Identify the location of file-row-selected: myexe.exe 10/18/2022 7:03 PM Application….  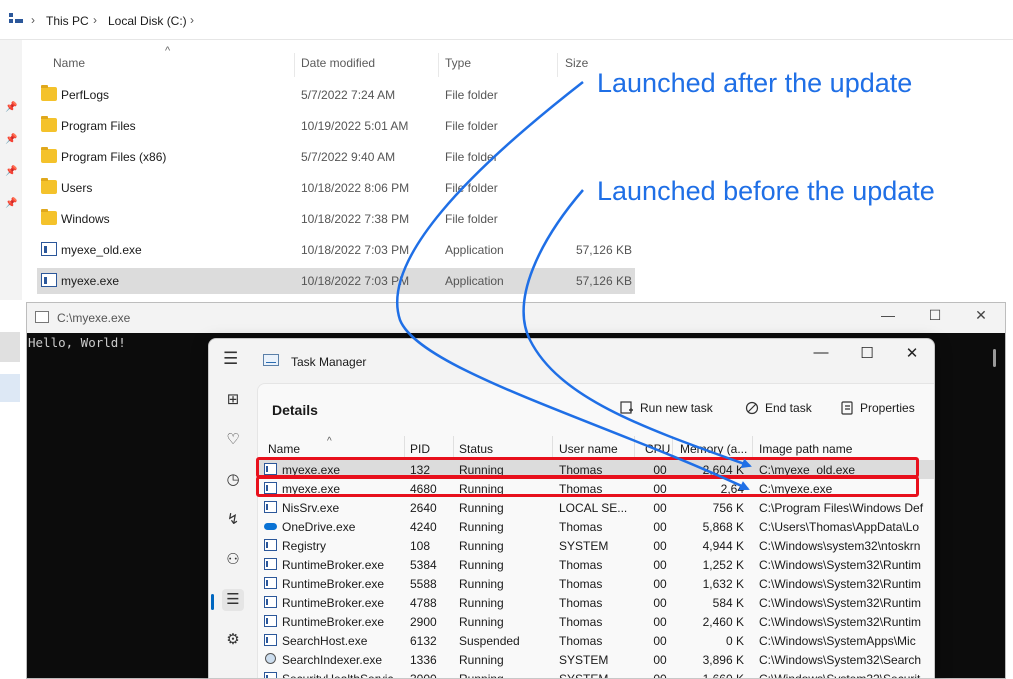
(336, 281).